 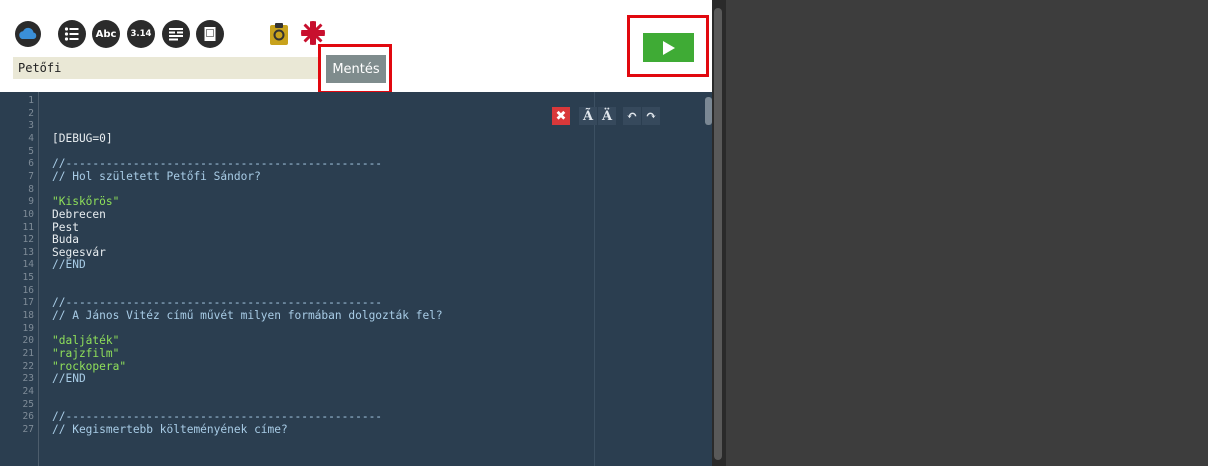 I want to click on line-number: 12, so click(x=28, y=240).